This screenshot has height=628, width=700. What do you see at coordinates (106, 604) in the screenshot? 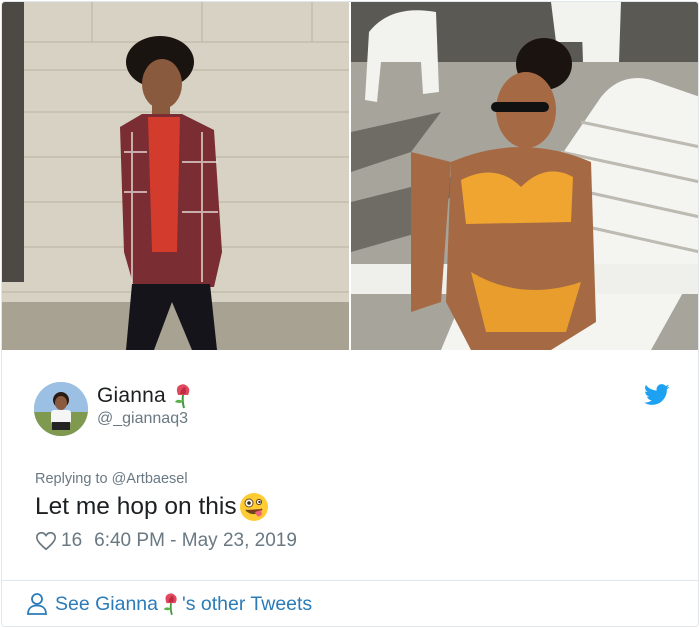
I see `see-other-tweets-prefix: See Gianna` at bounding box center [106, 604].